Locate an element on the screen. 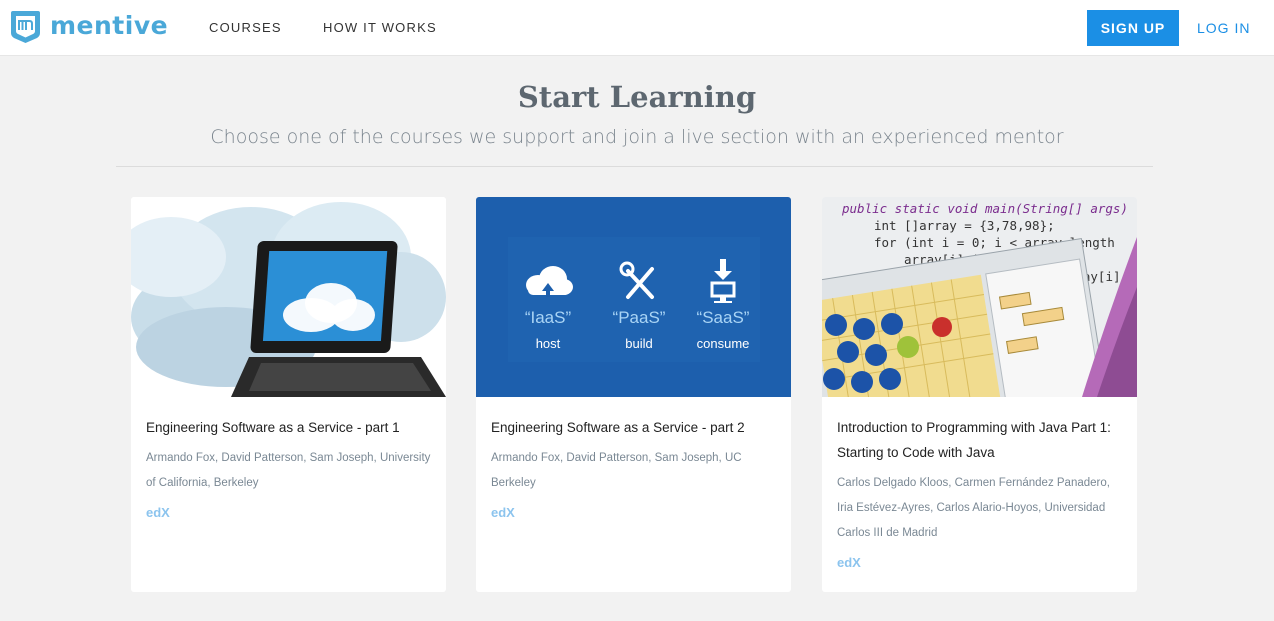 The height and width of the screenshot is (621, 1274). divider is located at coordinates (634, 166).